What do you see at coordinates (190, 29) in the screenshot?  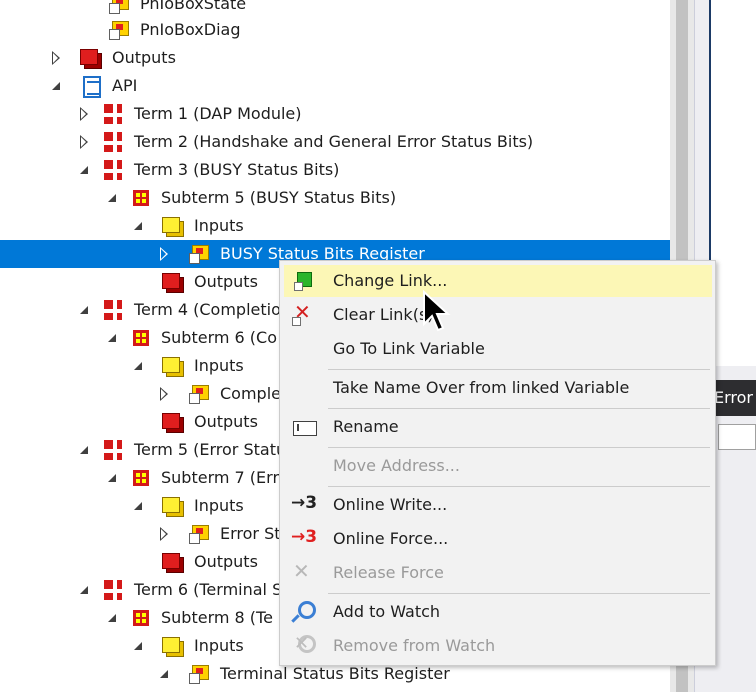 I see `tree-item-label: PnIoBoxDiag` at bounding box center [190, 29].